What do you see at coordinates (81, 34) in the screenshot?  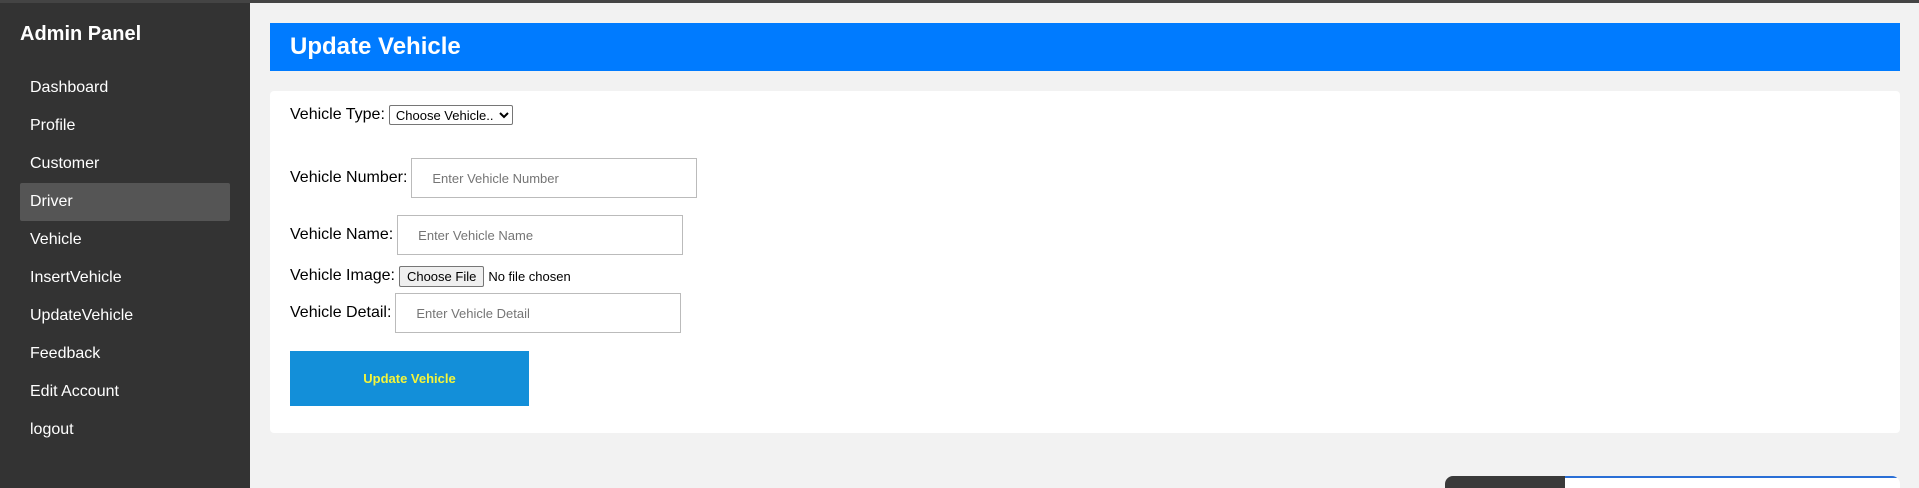 I see `sidebar-title: Admin Panel` at bounding box center [81, 34].